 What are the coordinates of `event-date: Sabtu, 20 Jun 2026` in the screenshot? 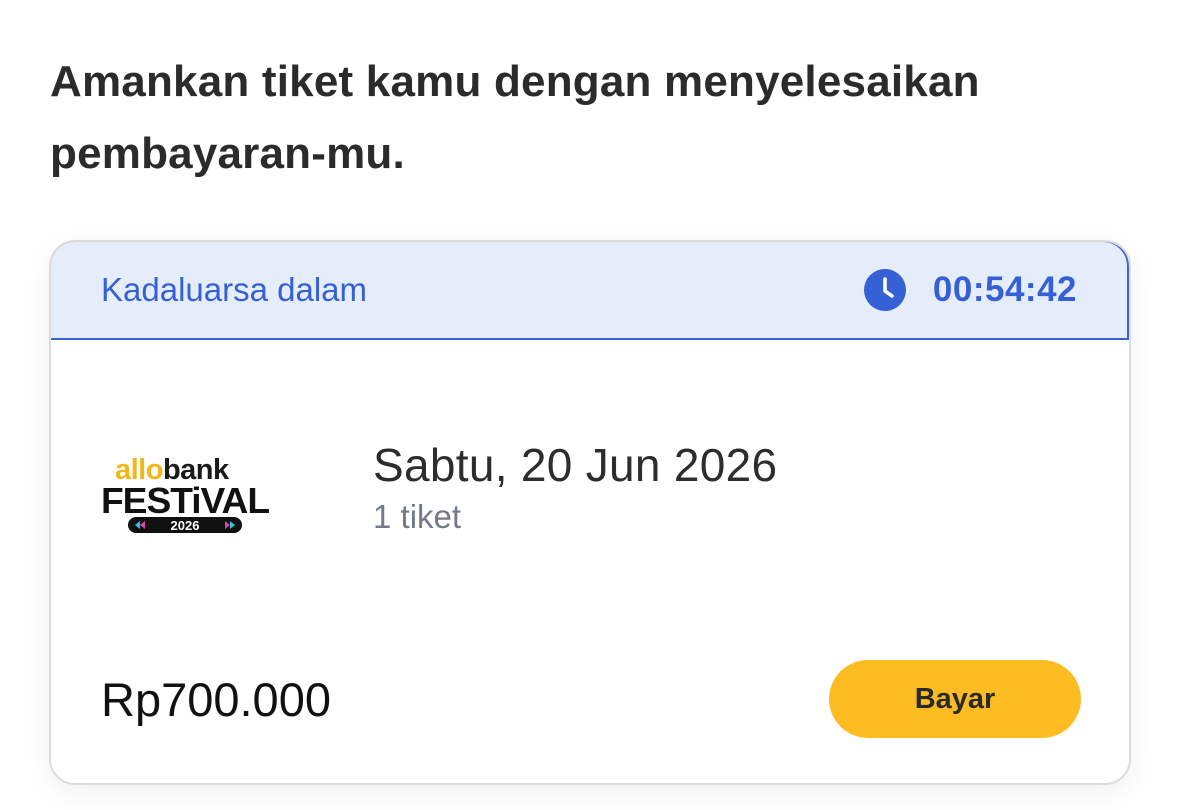 It's located at (575, 465).